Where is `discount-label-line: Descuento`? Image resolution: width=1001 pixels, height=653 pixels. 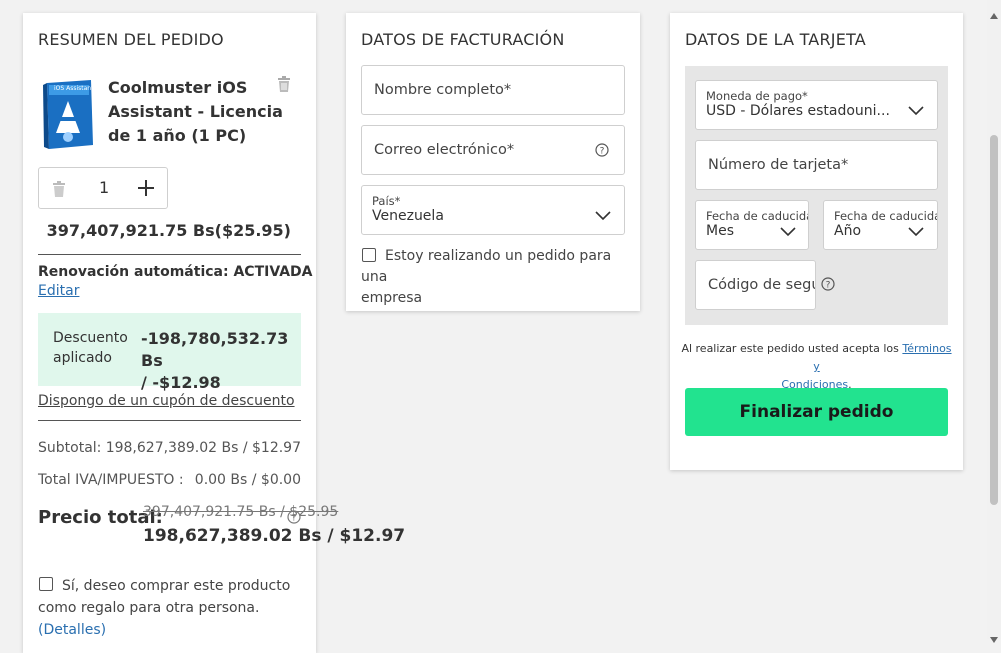 discount-label-line: Descuento is located at coordinates (90, 338).